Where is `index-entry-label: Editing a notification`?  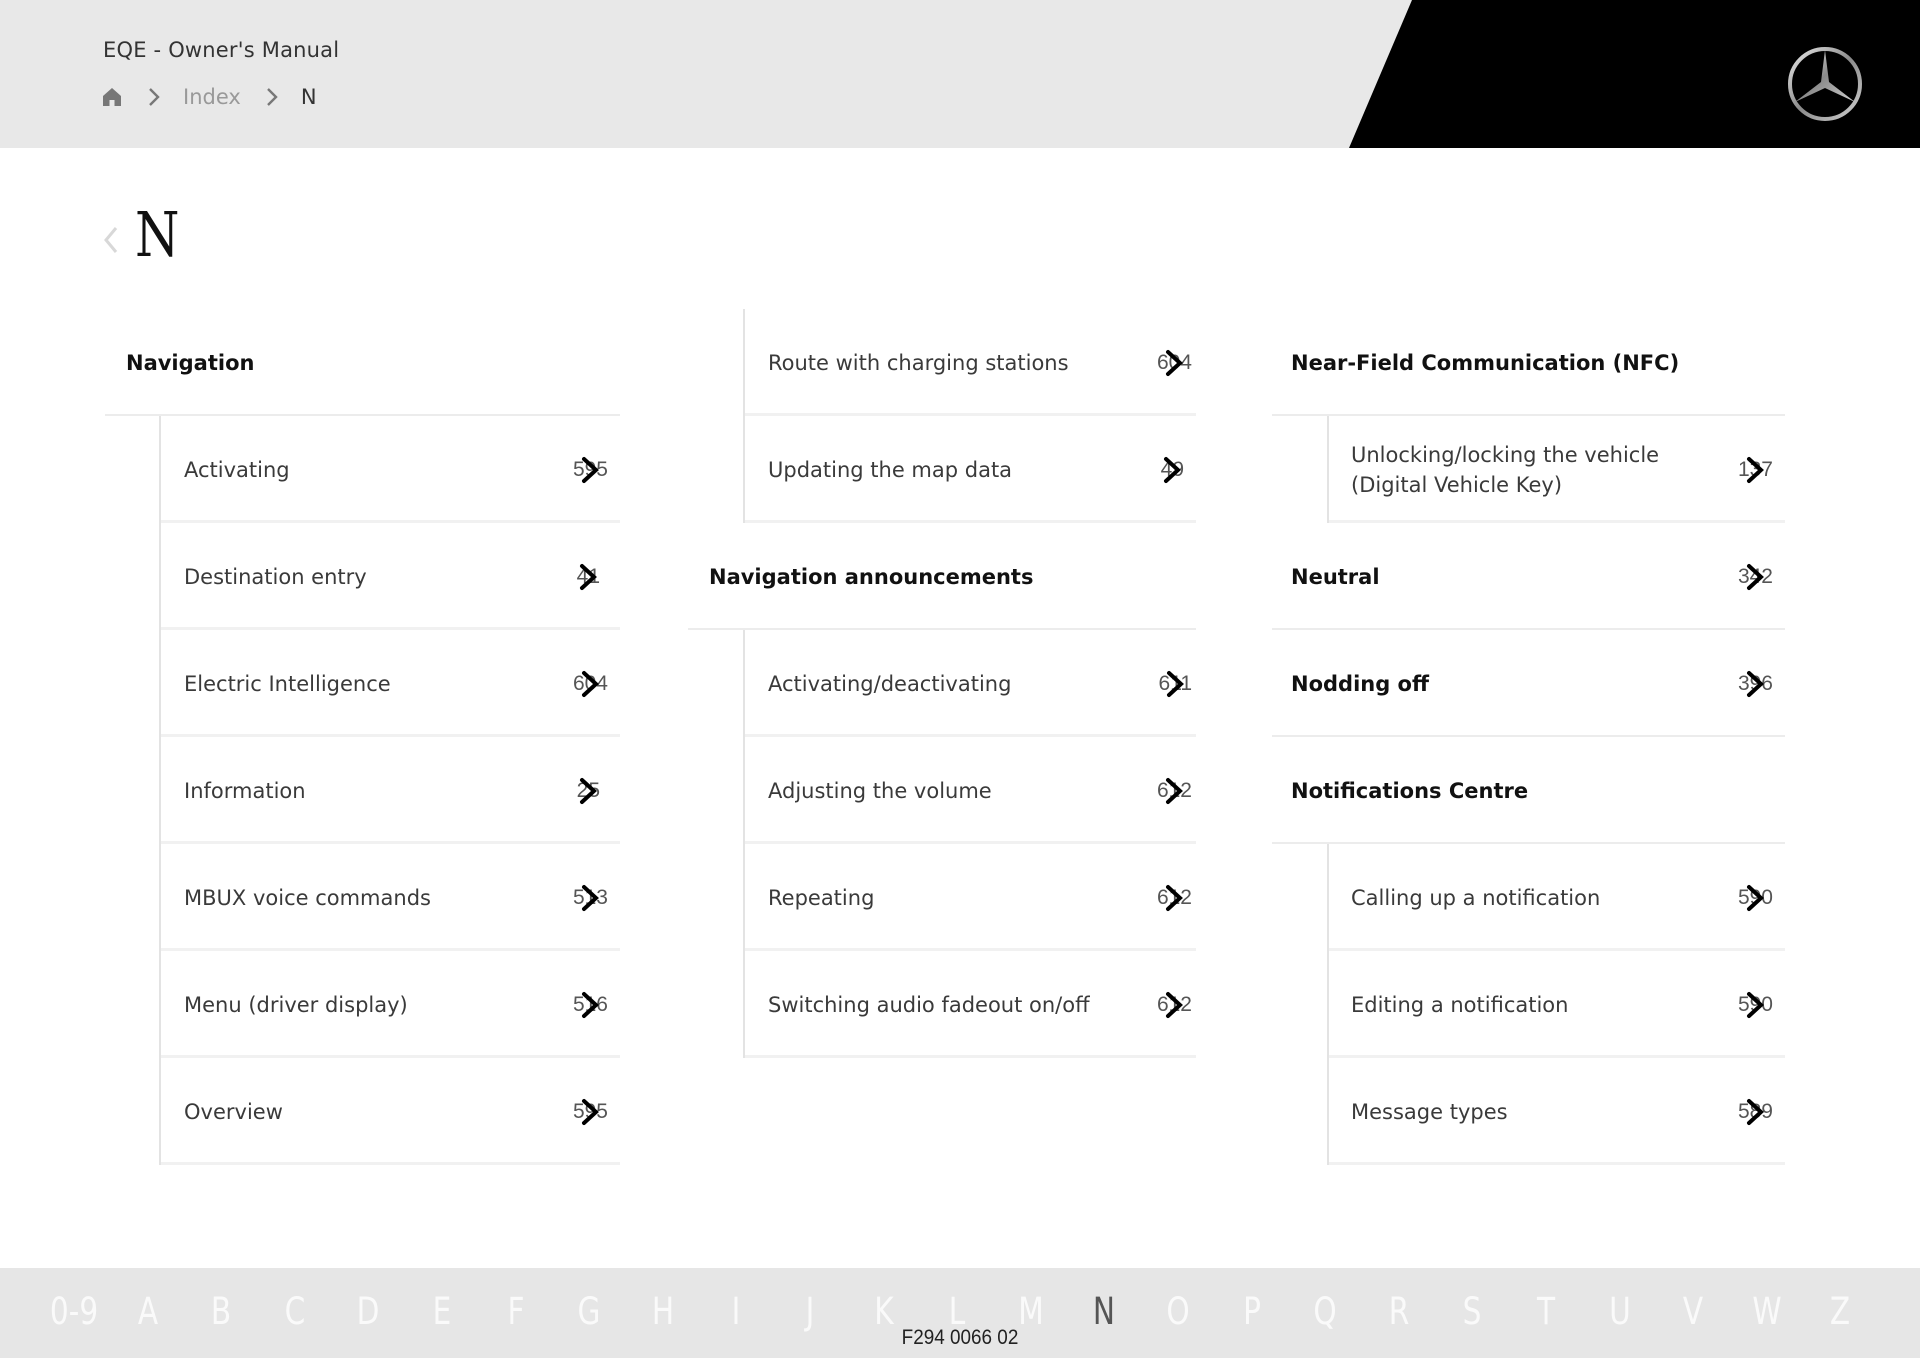
index-entry-label: Editing a notification is located at coordinates (1460, 1004).